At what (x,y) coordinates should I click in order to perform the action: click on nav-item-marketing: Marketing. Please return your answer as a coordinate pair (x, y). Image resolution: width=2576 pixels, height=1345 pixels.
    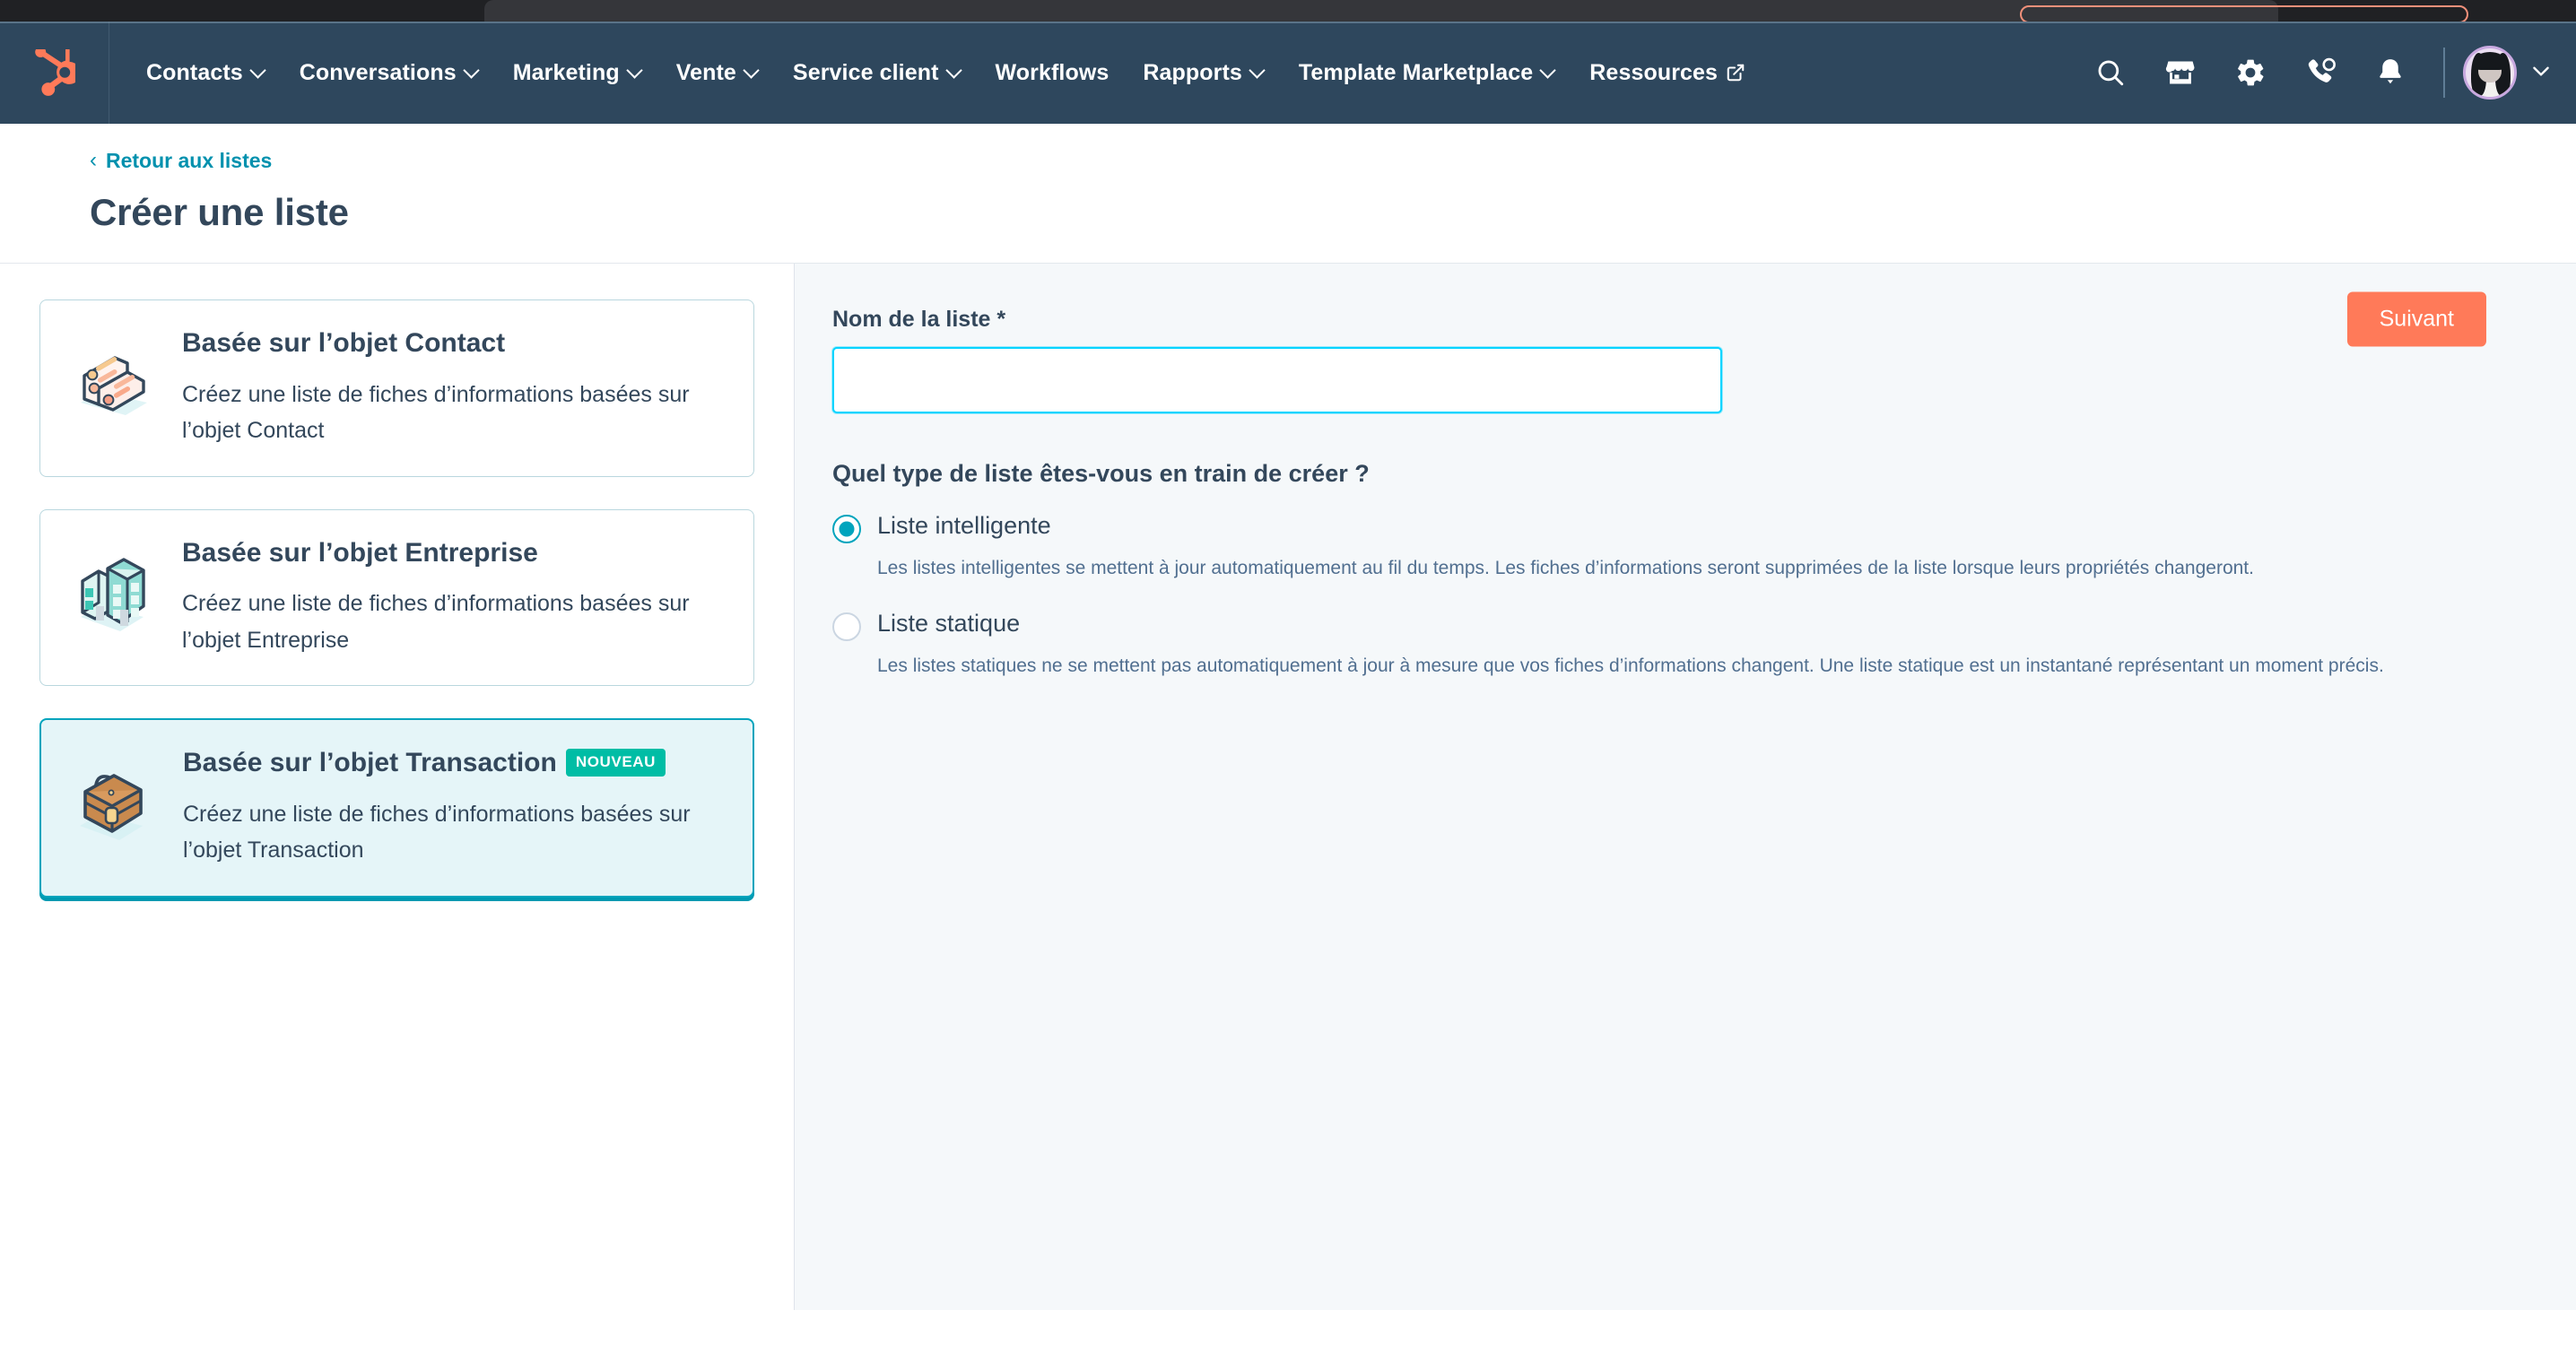
    Looking at the image, I should click on (577, 73).